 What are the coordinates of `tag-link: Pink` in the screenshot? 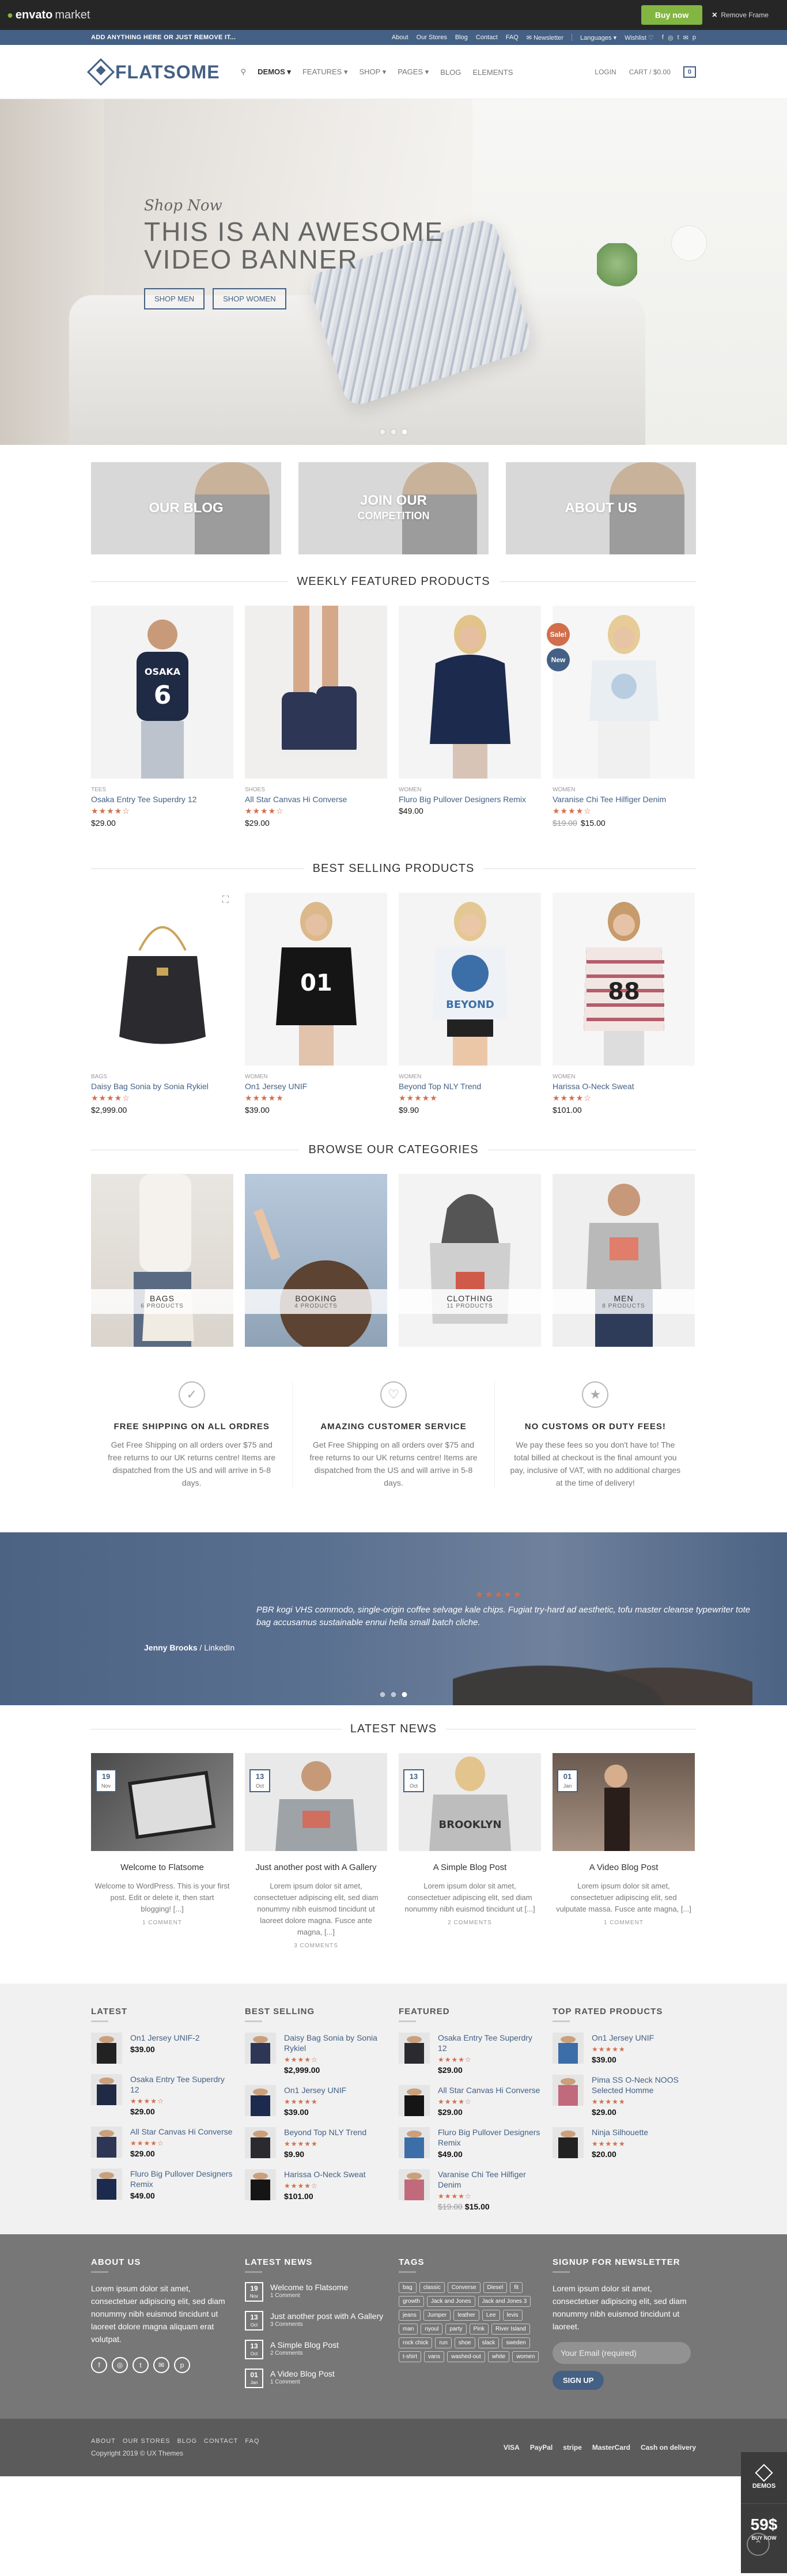 It's located at (479, 2329).